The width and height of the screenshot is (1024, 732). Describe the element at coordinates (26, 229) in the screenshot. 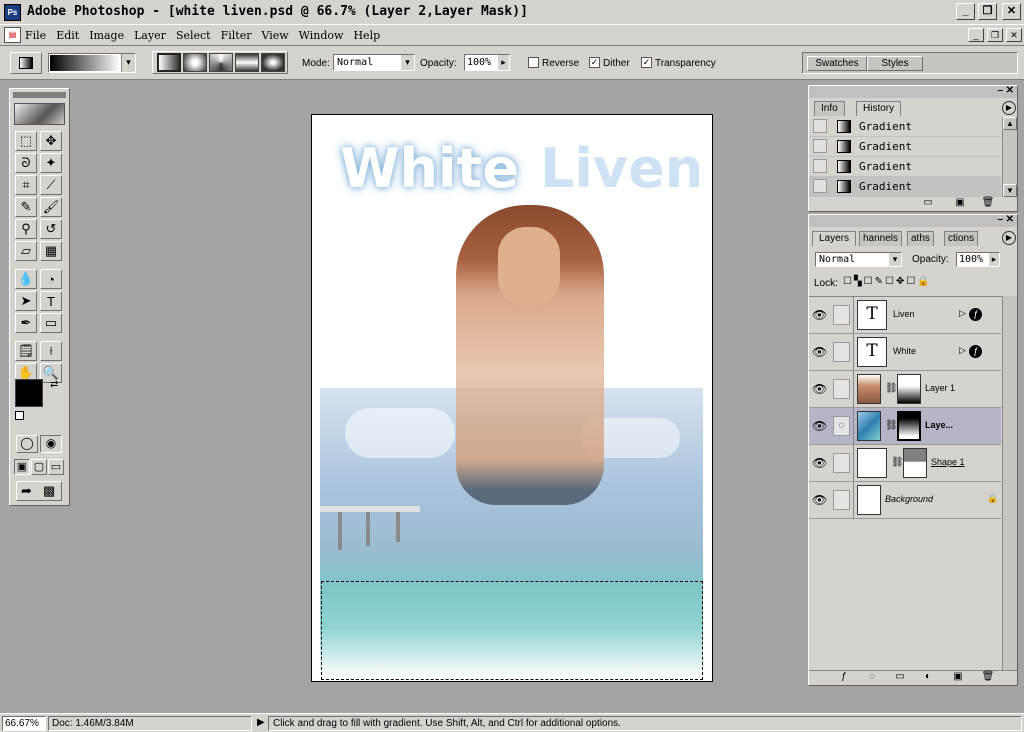

I see `clone-stamp-icon: ⚲` at that location.